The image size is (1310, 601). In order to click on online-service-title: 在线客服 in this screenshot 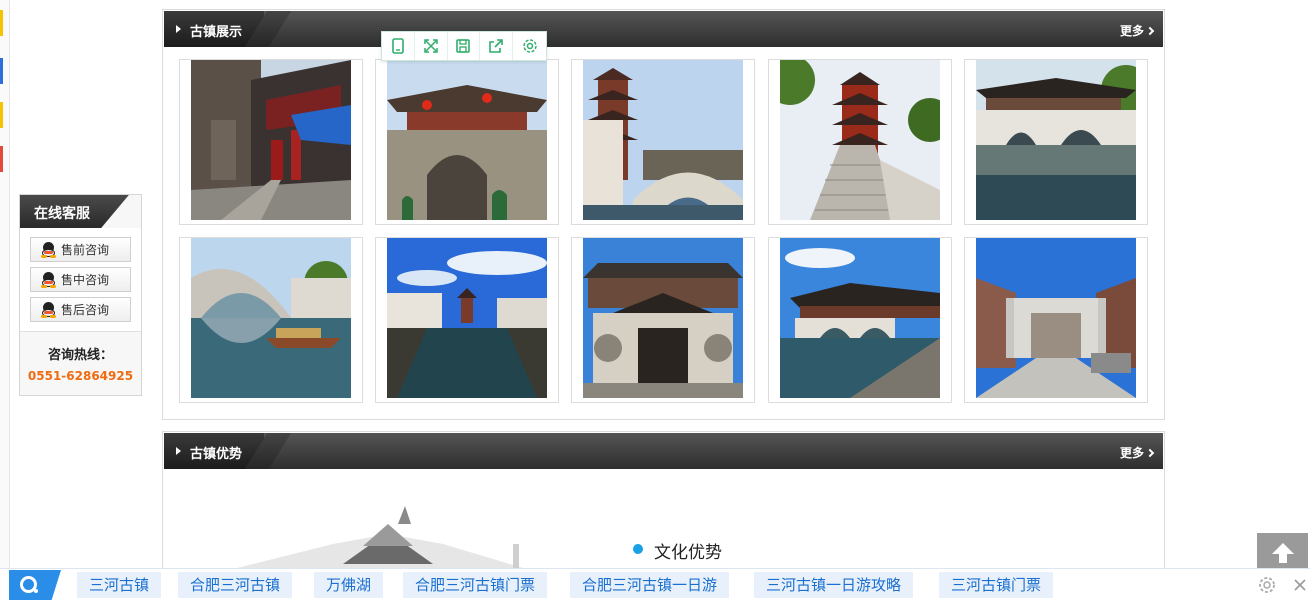, I will do `click(62, 214)`.